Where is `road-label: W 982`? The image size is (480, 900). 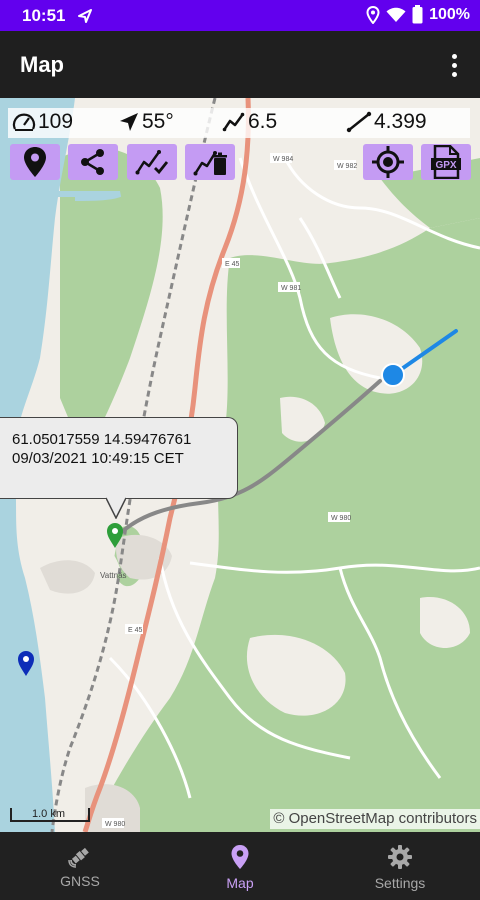 road-label: W 982 is located at coordinates (347, 166).